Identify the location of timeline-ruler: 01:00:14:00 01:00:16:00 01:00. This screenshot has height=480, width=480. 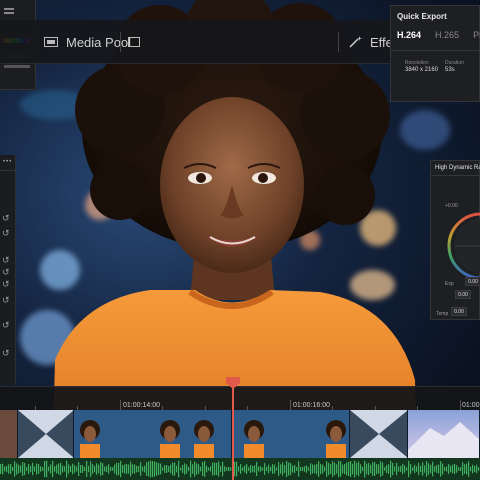
(240, 398).